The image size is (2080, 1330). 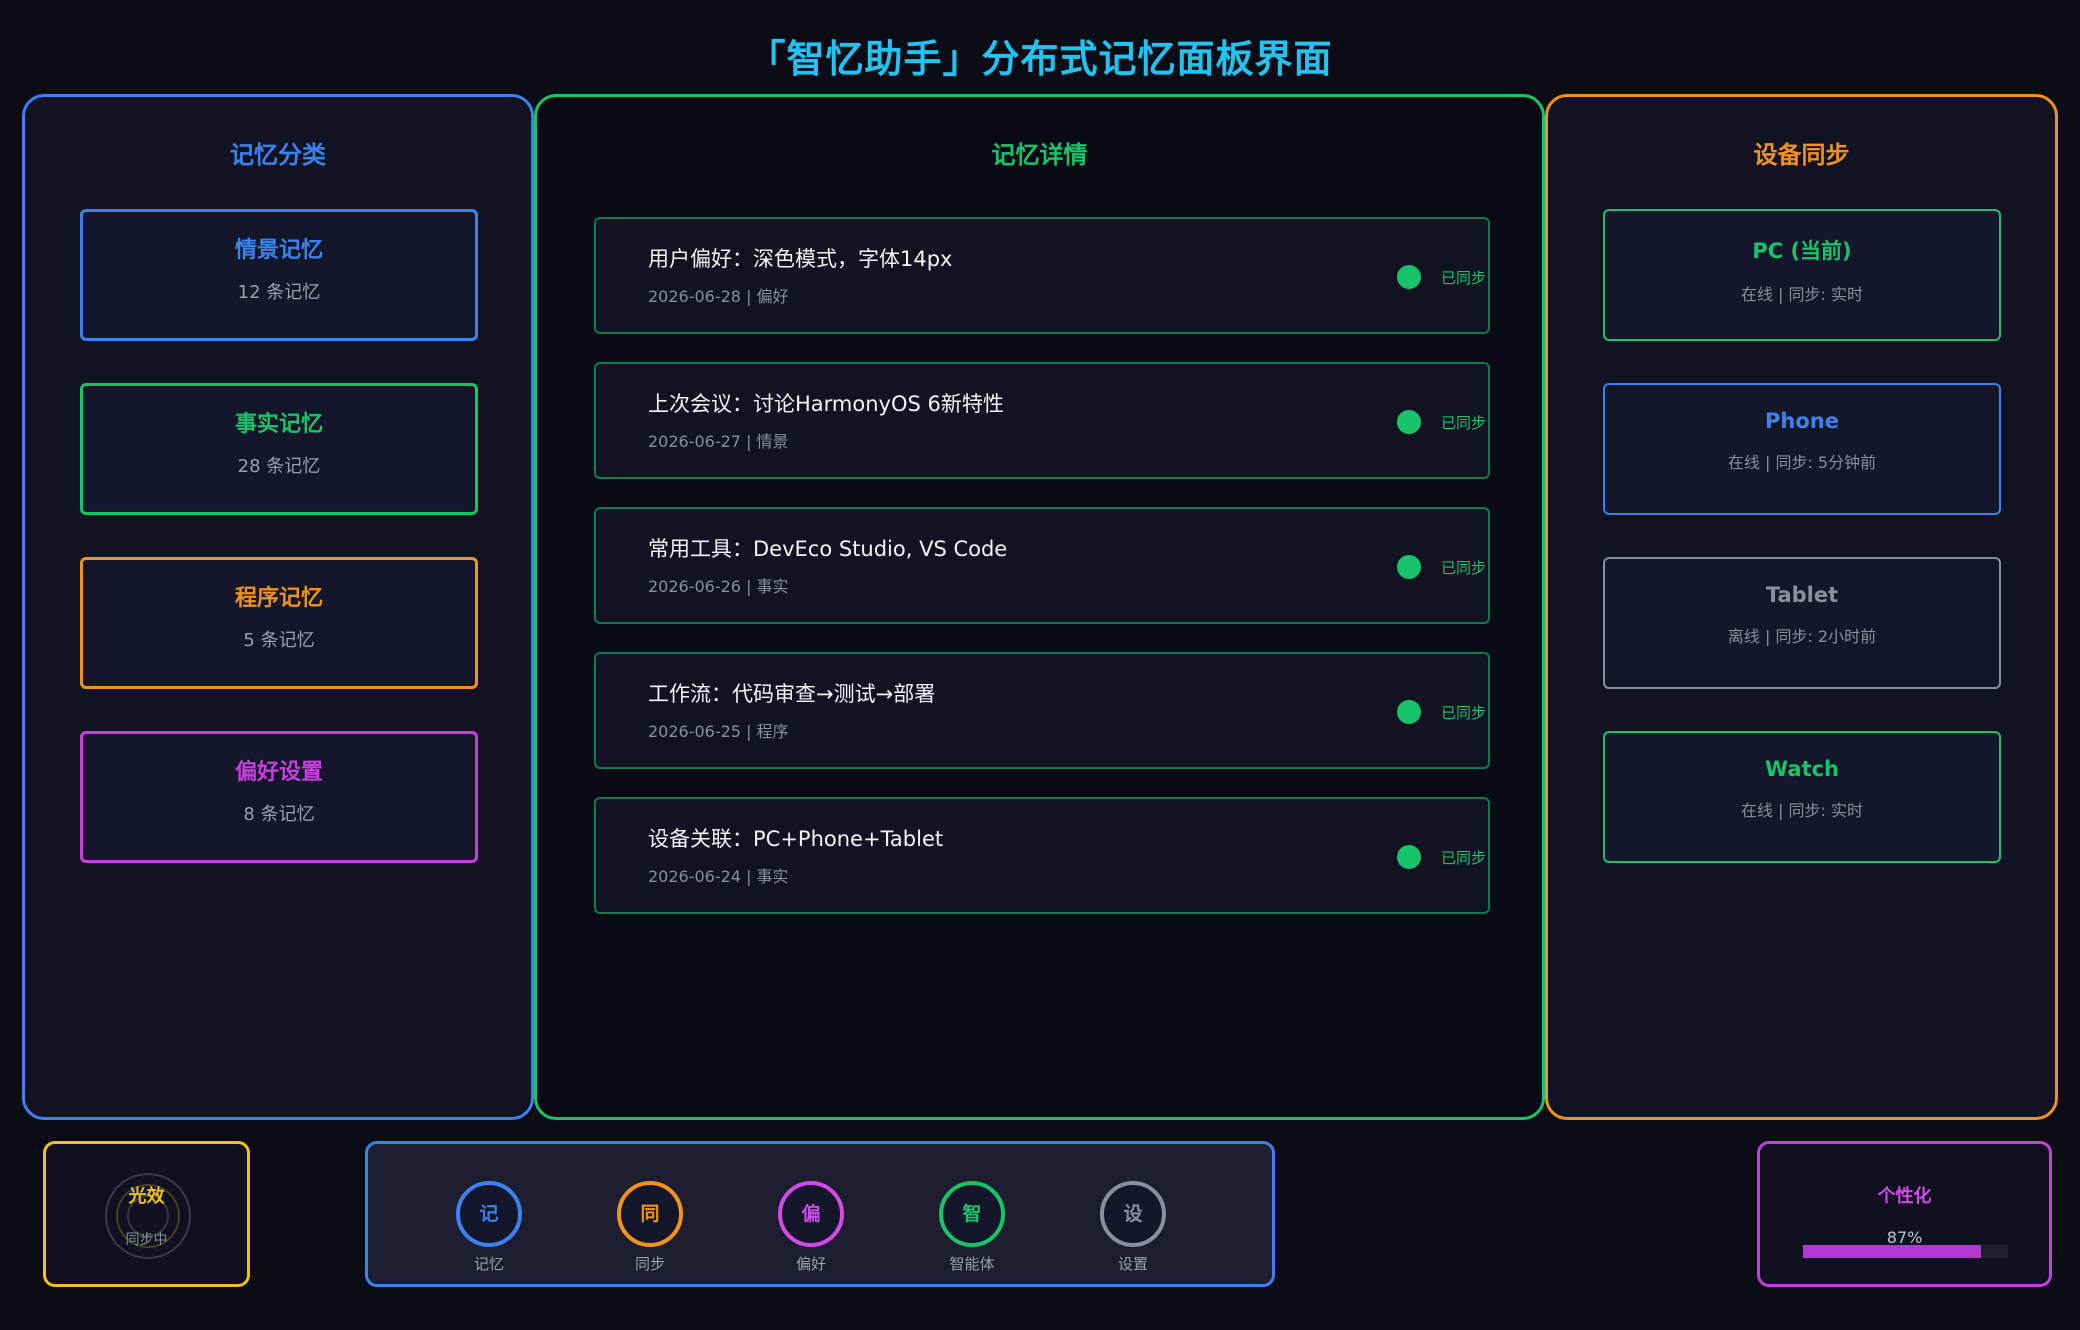 I want to click on personalization-progress-track, so click(x=1905, y=1251).